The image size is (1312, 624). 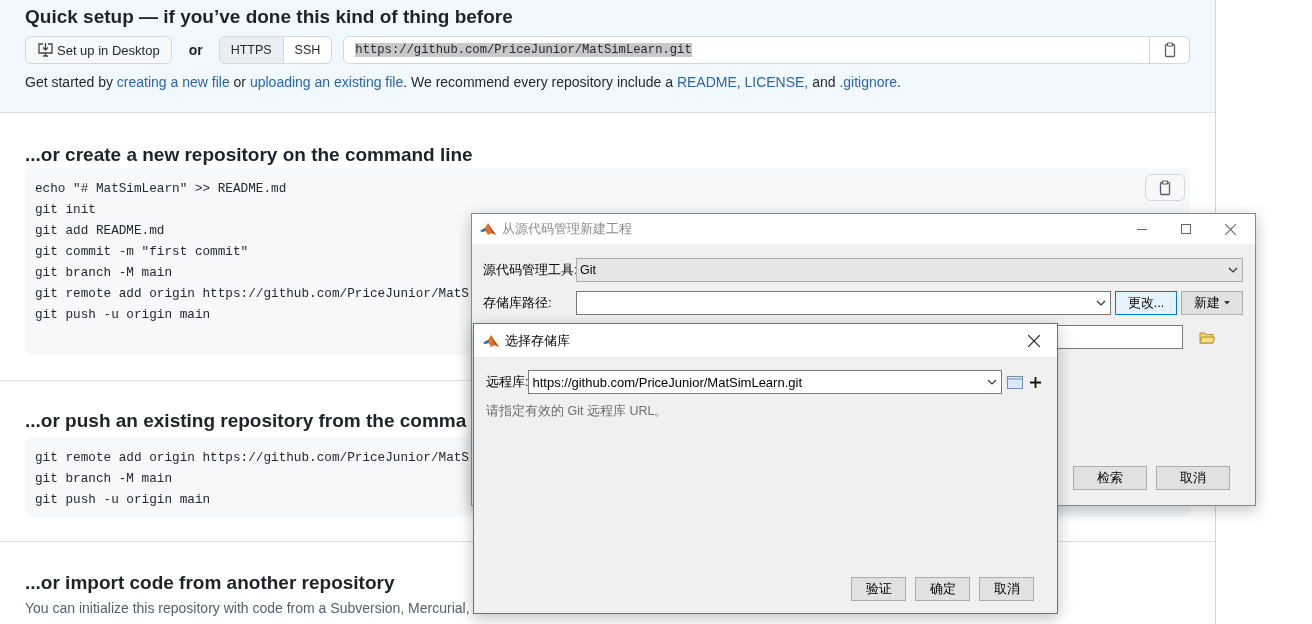 I want to click on dialog-button: 验证, so click(x=878, y=589).